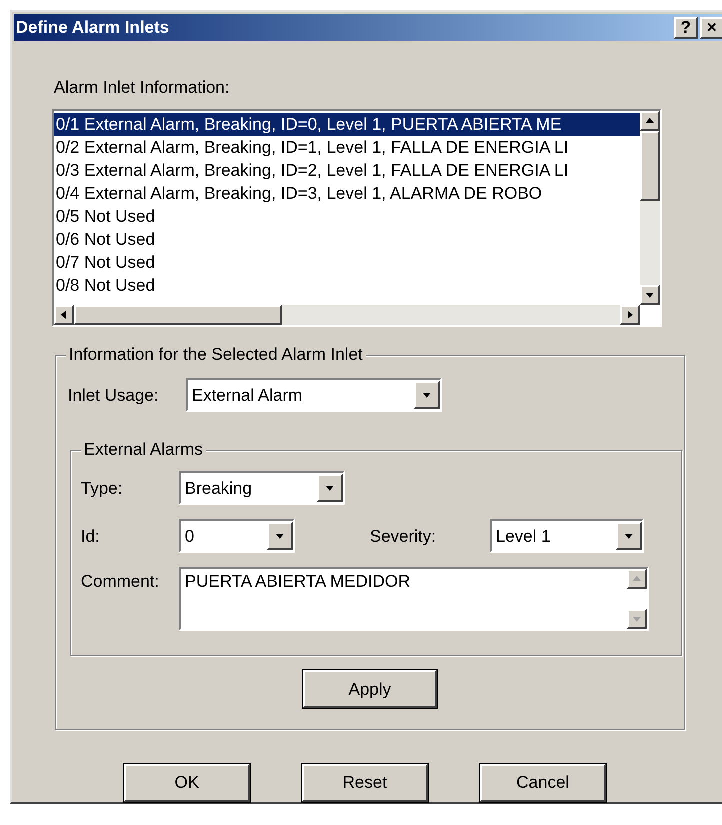 This screenshot has width=722, height=825. Describe the element at coordinates (414, 599) in the screenshot. I see `comment-field: PUERTA ABIERTA MEDIDOR` at that location.